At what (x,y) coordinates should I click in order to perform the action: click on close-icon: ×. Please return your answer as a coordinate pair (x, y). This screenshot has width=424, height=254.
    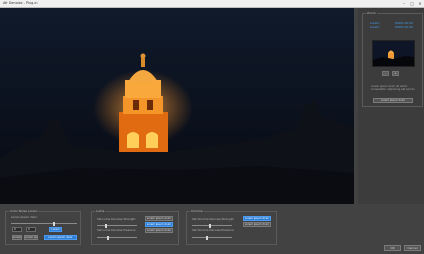
    Looking at the image, I should click on (420, 3).